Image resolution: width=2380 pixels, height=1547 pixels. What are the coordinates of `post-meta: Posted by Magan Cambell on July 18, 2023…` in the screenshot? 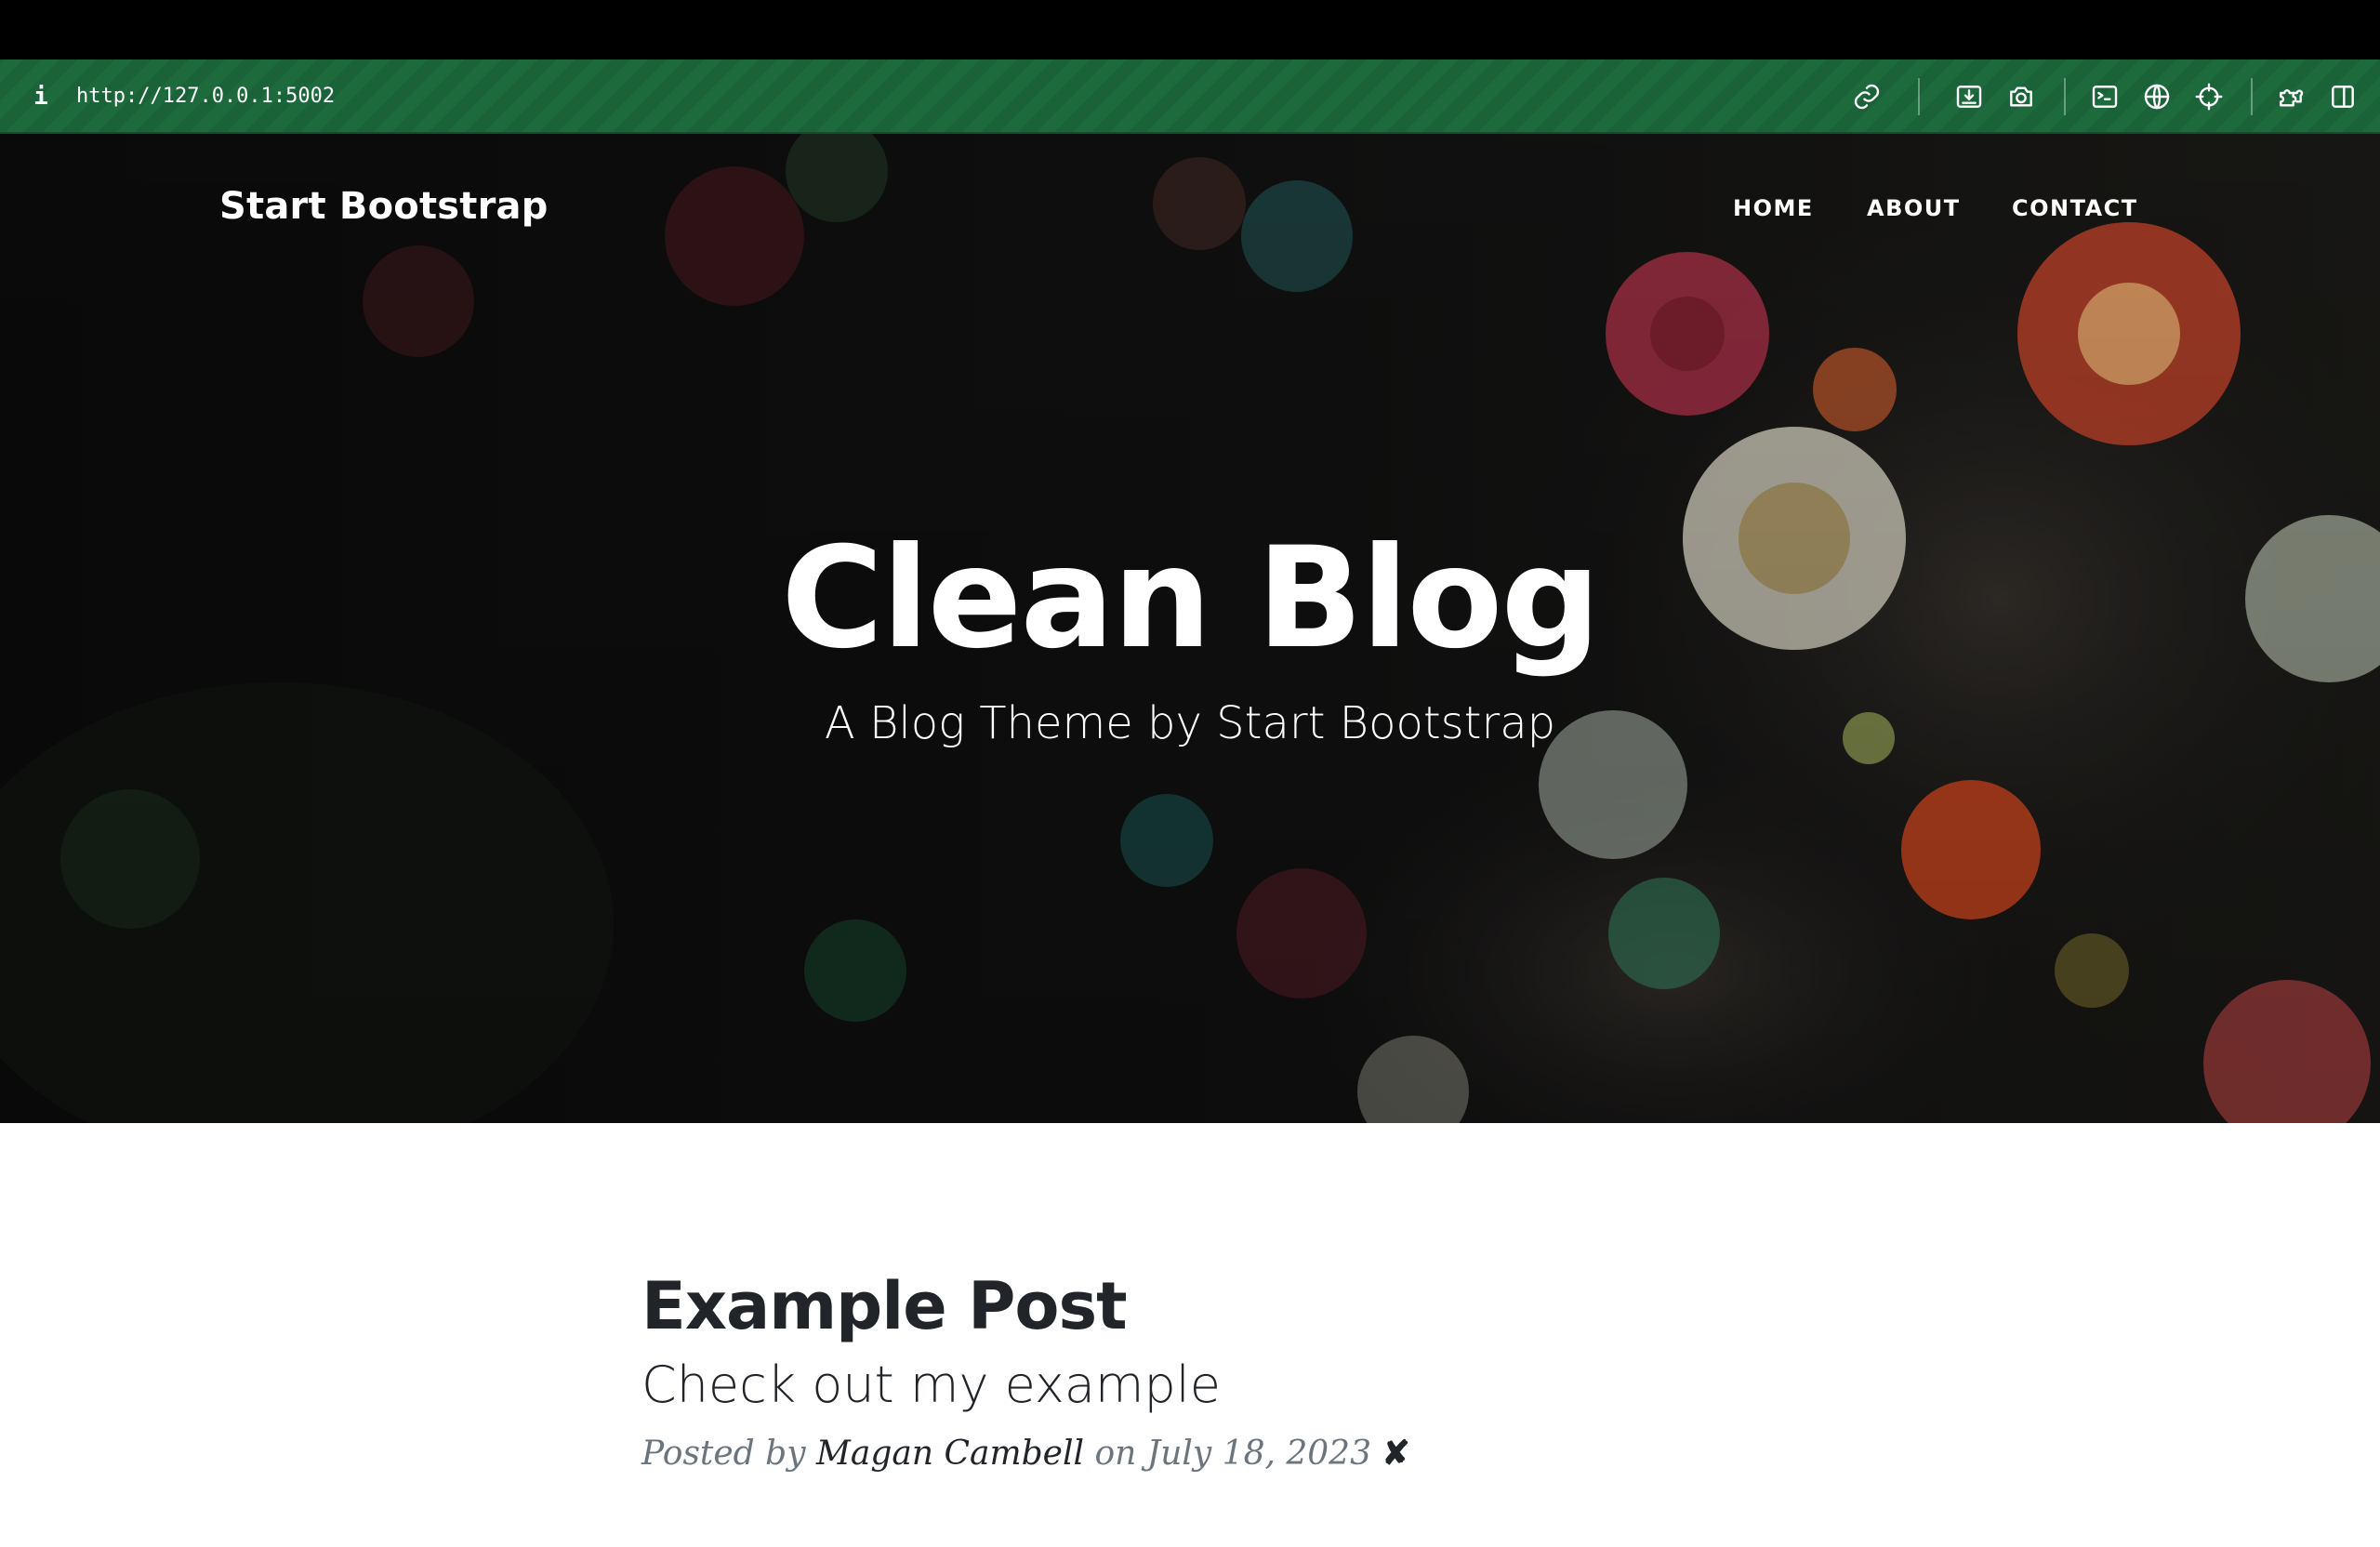 It's located at (1199, 1453).